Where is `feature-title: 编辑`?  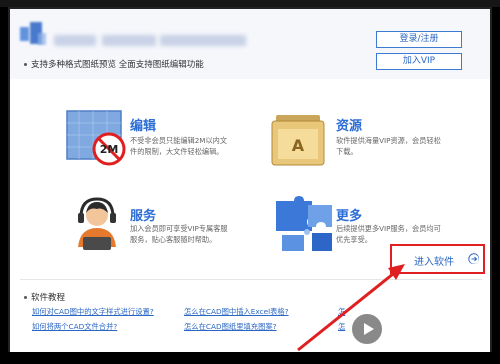
feature-title: 编辑 is located at coordinates (143, 126).